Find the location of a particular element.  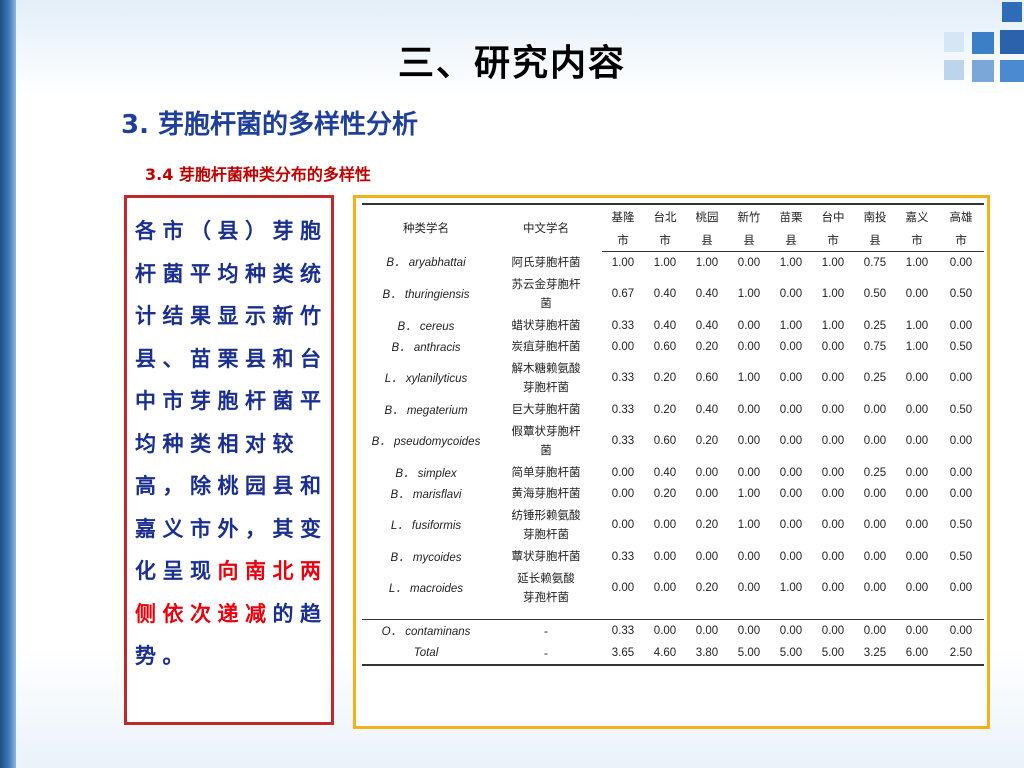

header-region-top: 嘉义 is located at coordinates (917, 216).